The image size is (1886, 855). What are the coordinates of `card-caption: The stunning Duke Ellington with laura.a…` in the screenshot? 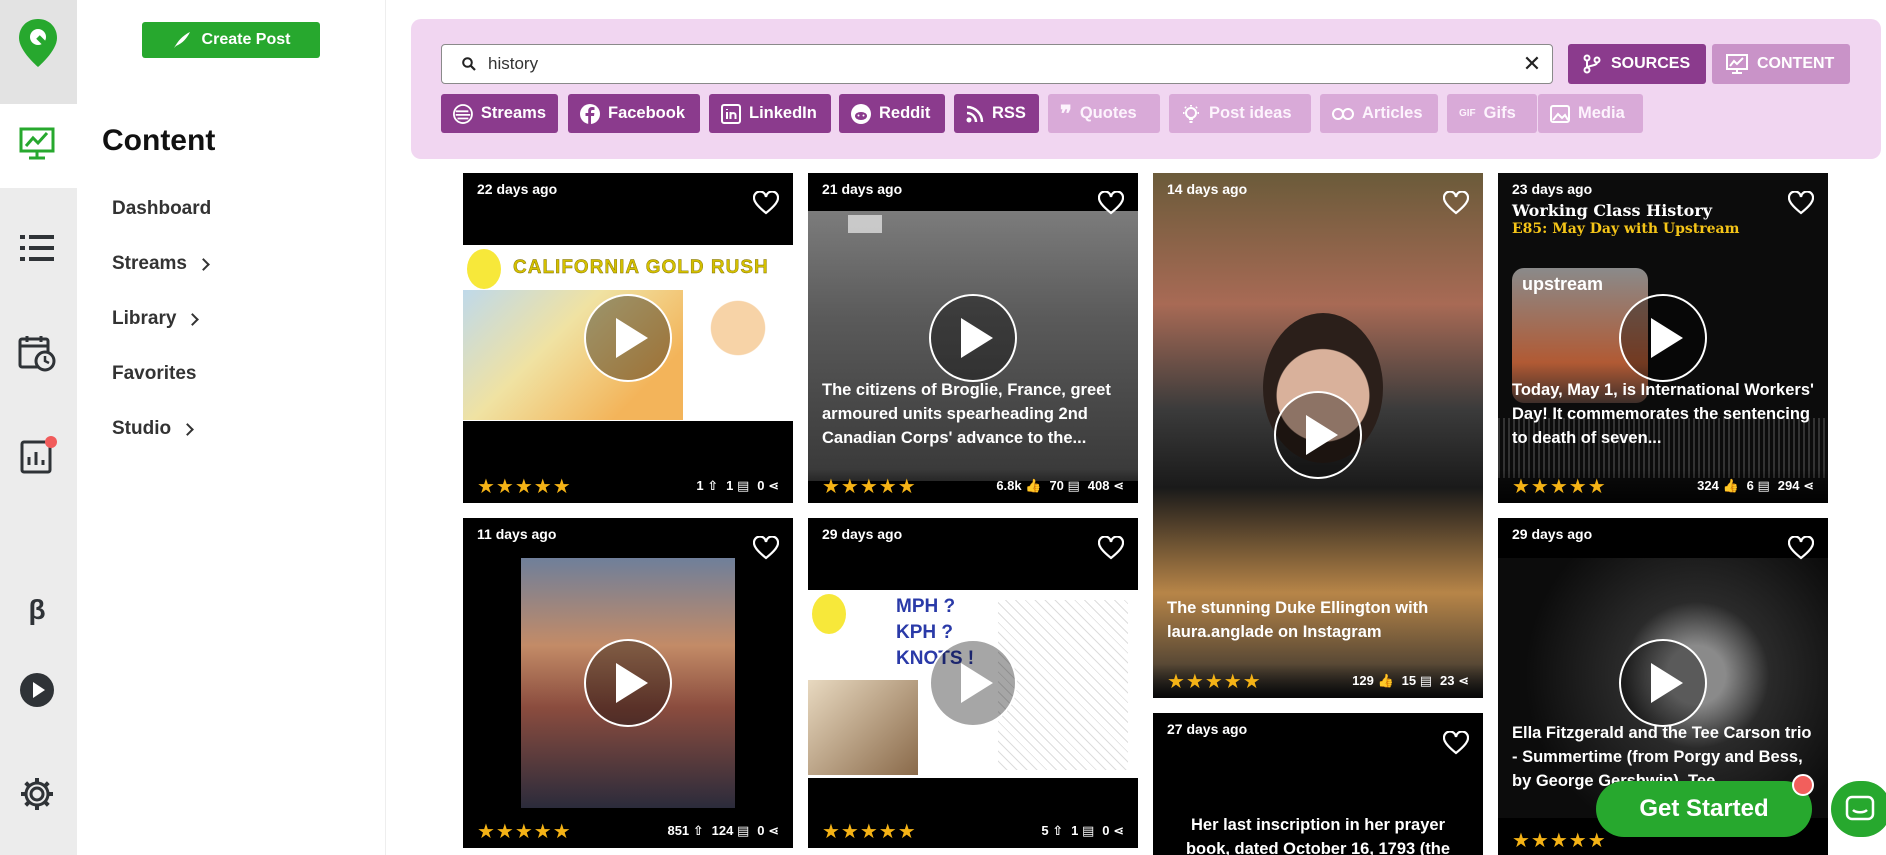 It's located at (1298, 620).